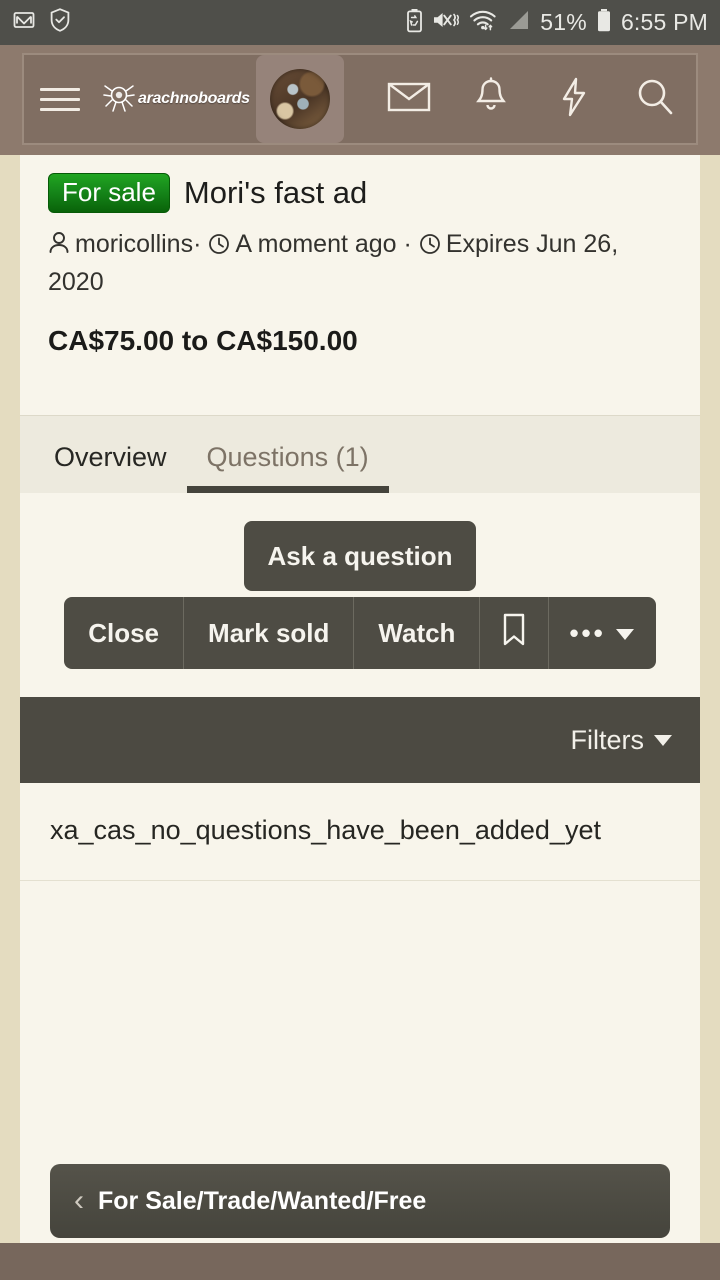 The height and width of the screenshot is (1280, 720). I want to click on filters-control: Filters, so click(621, 740).